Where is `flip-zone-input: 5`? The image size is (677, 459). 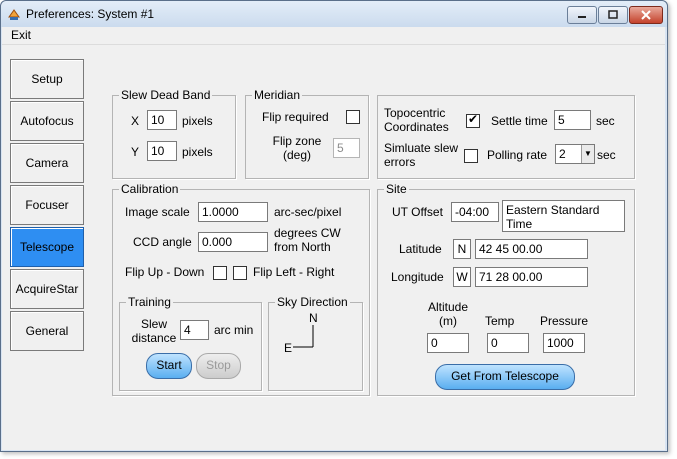
flip-zone-input: 5 is located at coordinates (346, 148).